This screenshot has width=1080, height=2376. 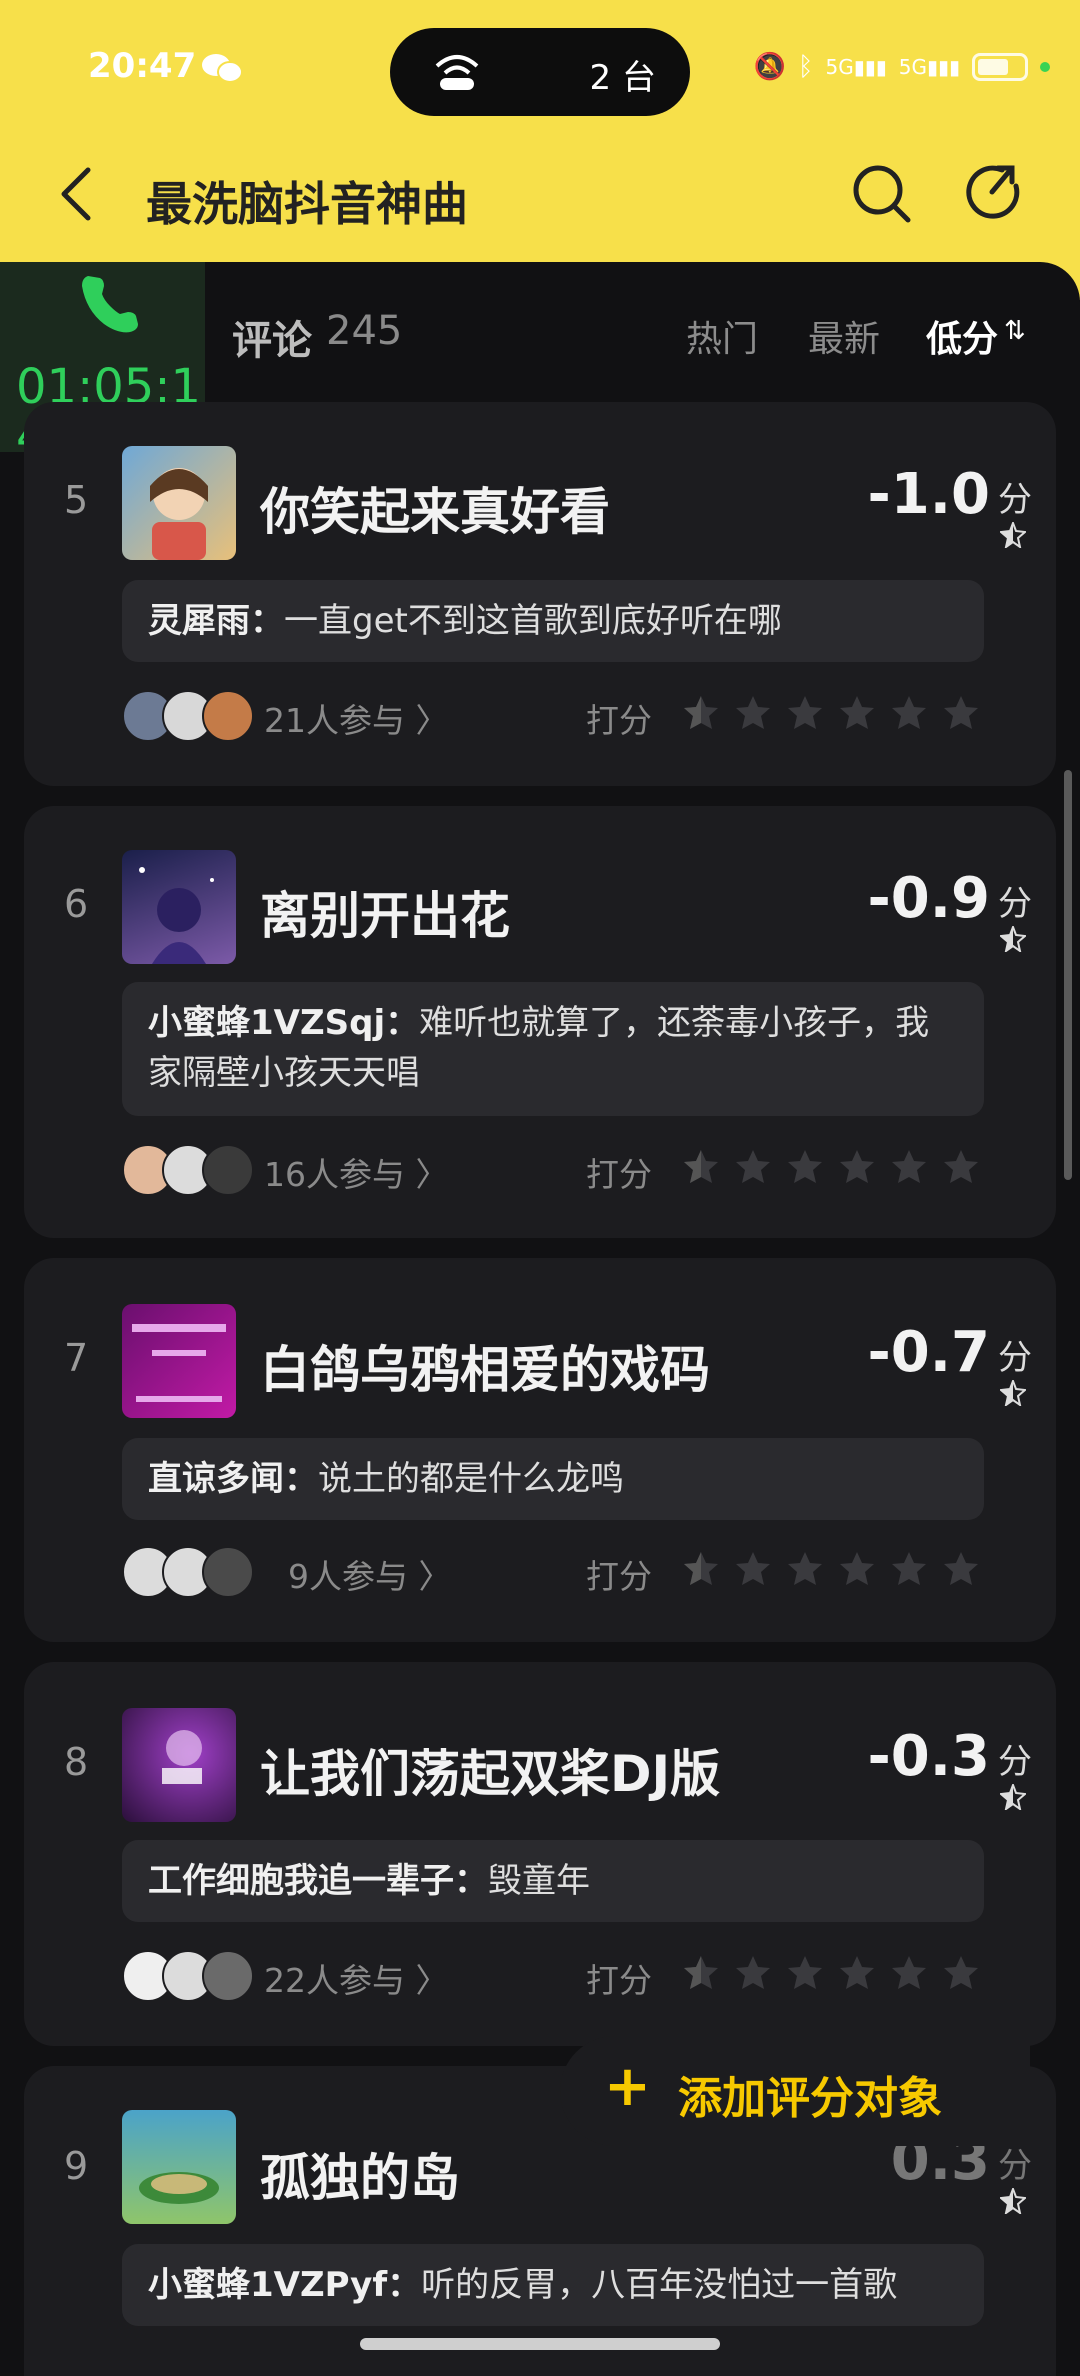 What do you see at coordinates (76, 500) in the screenshot?
I see `rank-number: 5` at bounding box center [76, 500].